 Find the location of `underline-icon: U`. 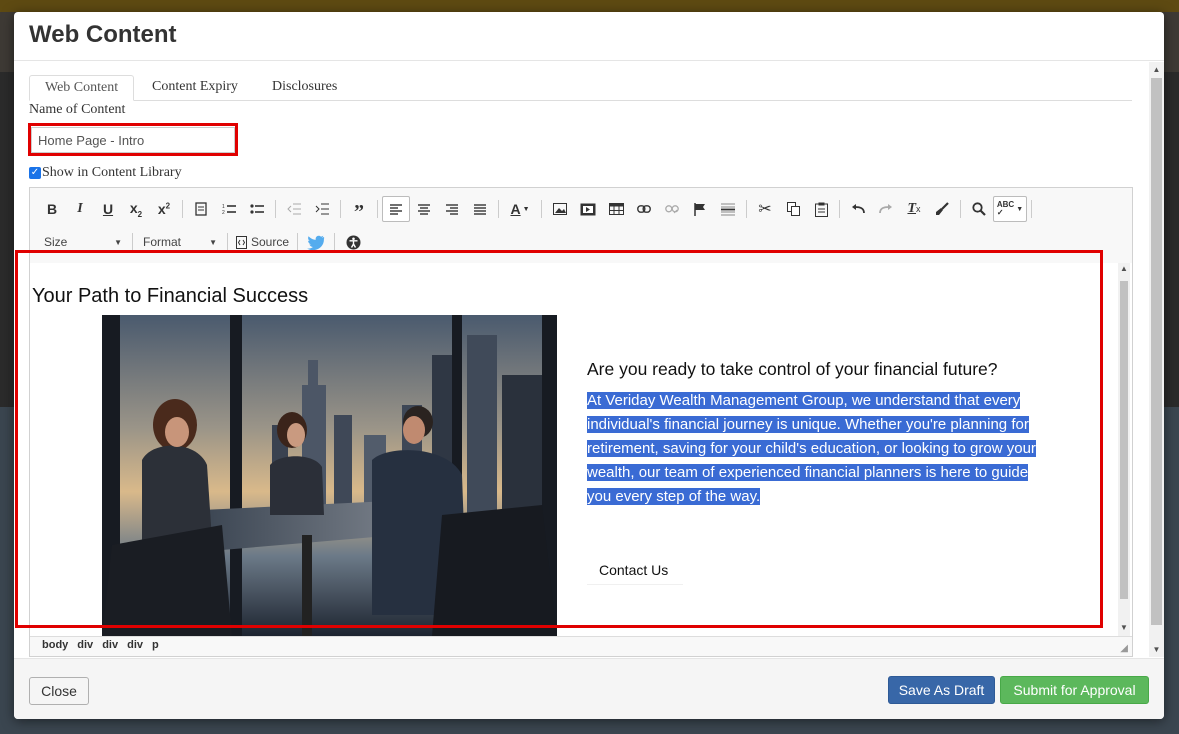

underline-icon: U is located at coordinates (108, 209).